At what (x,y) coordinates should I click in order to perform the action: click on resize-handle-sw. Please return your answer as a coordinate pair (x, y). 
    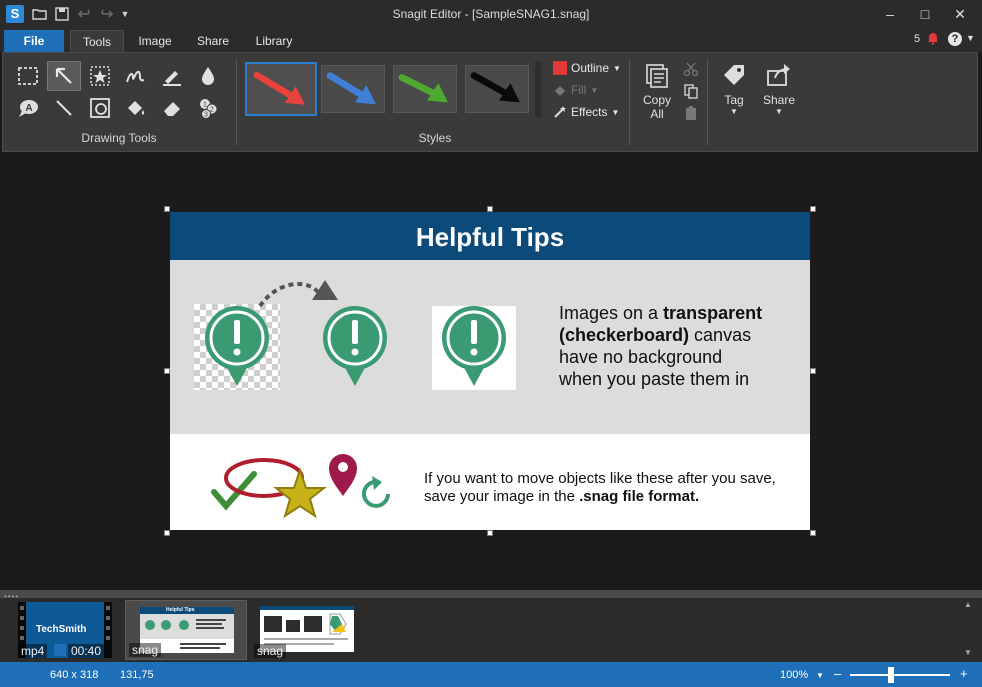
    Looking at the image, I should click on (167, 533).